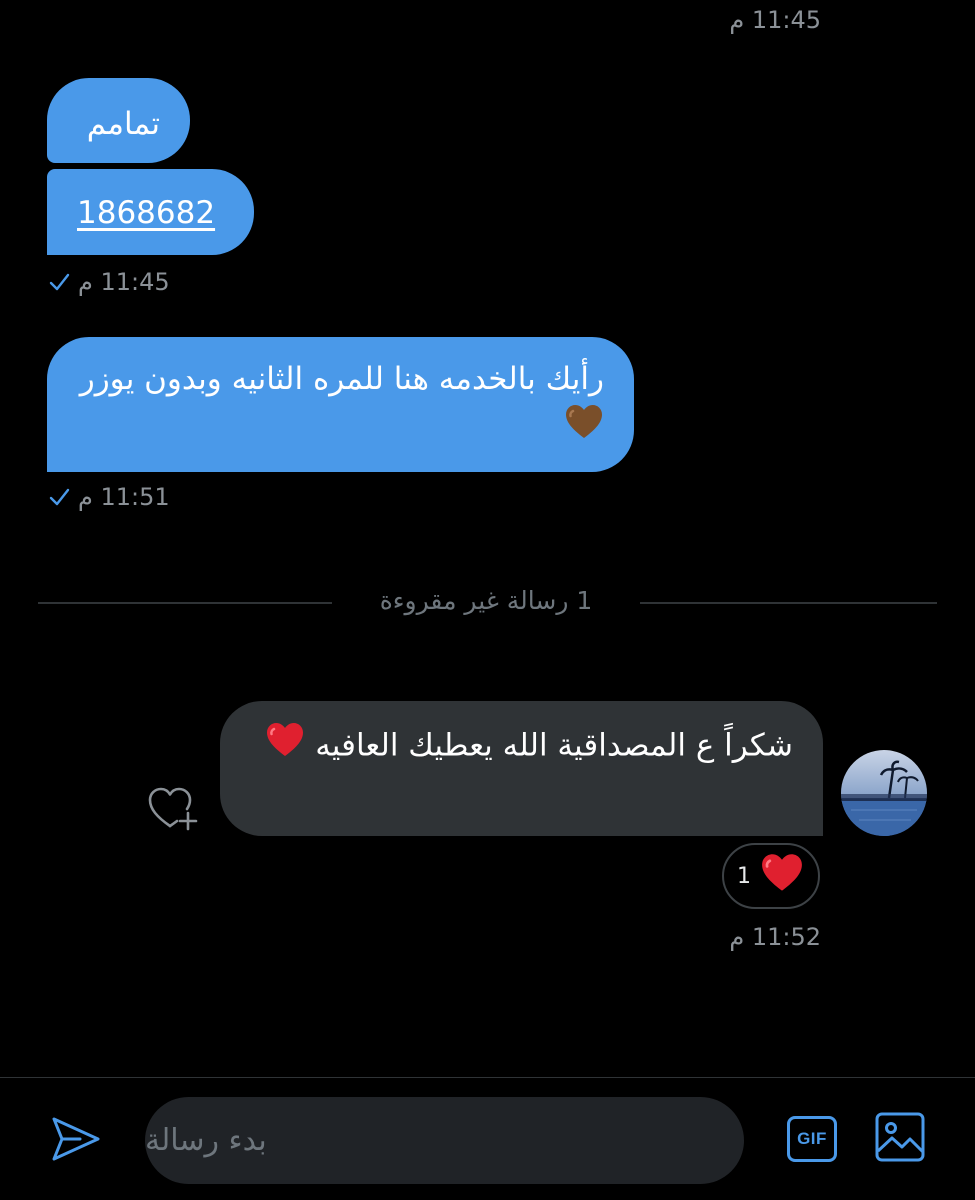 This screenshot has height=1200, width=975. Describe the element at coordinates (744, 876) in the screenshot. I see `reaction-count: 1` at that location.